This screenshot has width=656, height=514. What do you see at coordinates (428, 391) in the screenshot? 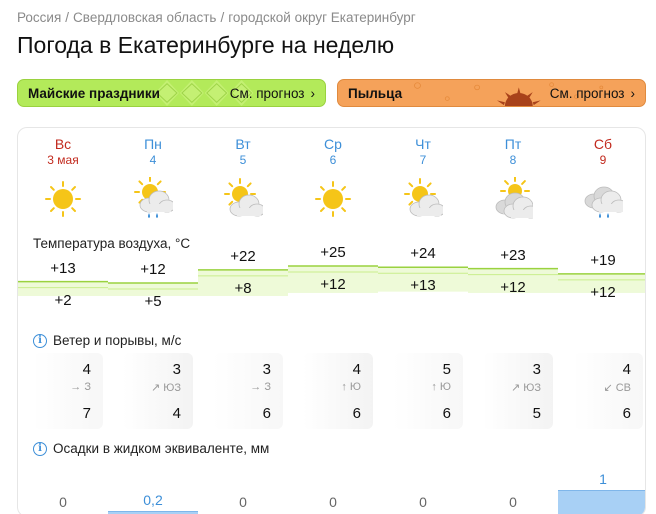
I see `wind-cell: 5 ↑ Ю 6` at bounding box center [428, 391].